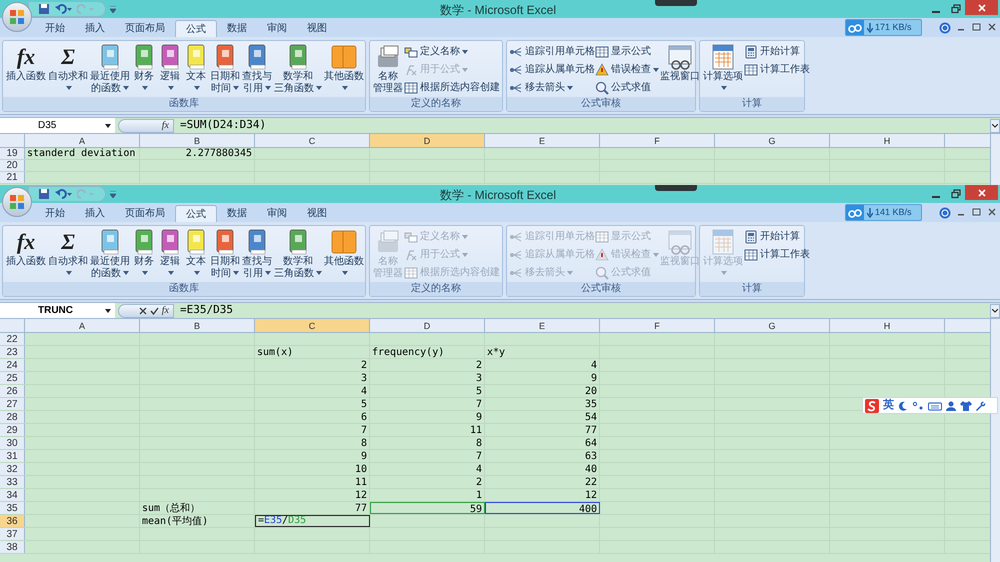 The height and width of the screenshot is (562, 1000). Describe the element at coordinates (12, 365) in the screenshot. I see `row-header: 24` at that location.